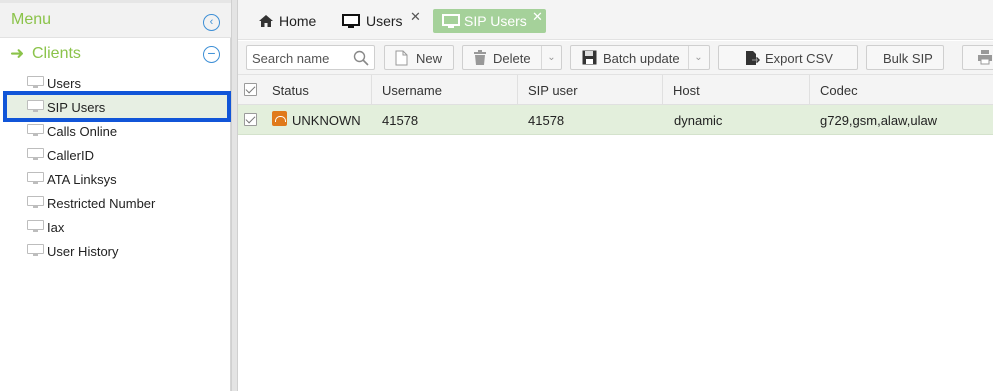 This screenshot has height=391, width=993. I want to click on tab-sip-users: SIP Users ✕, so click(489, 21).